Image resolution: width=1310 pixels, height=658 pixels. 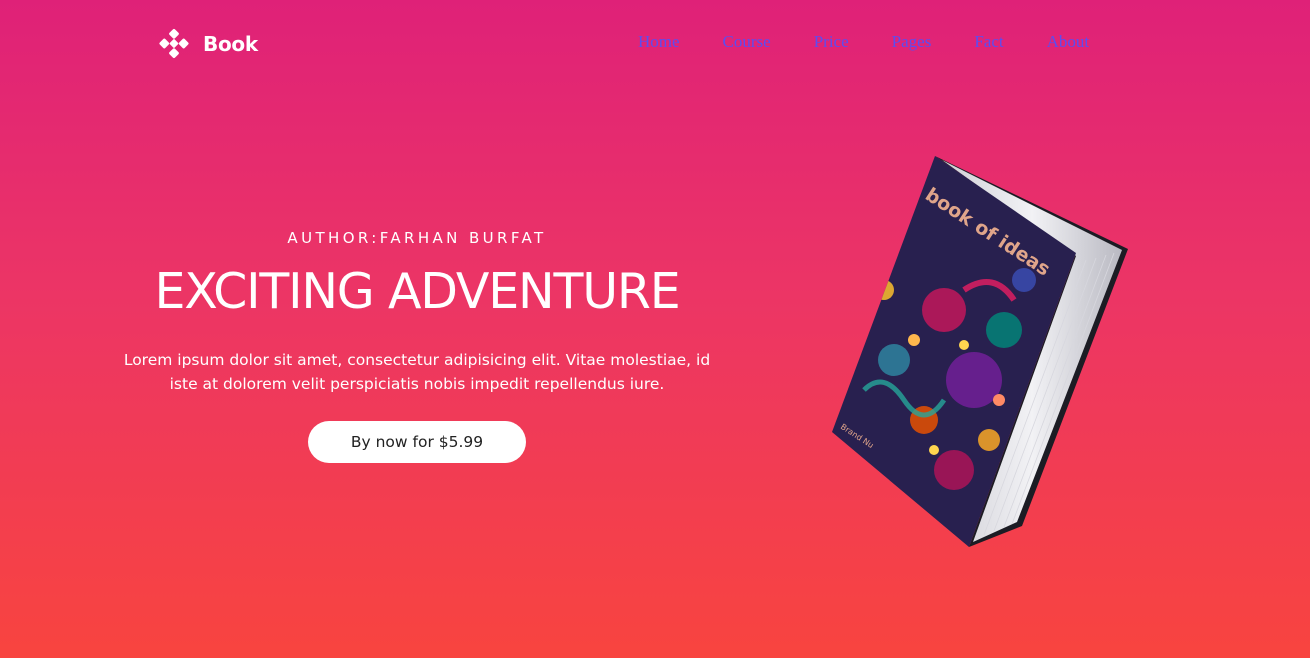 I want to click on nav-link-price: Price, so click(x=831, y=42).